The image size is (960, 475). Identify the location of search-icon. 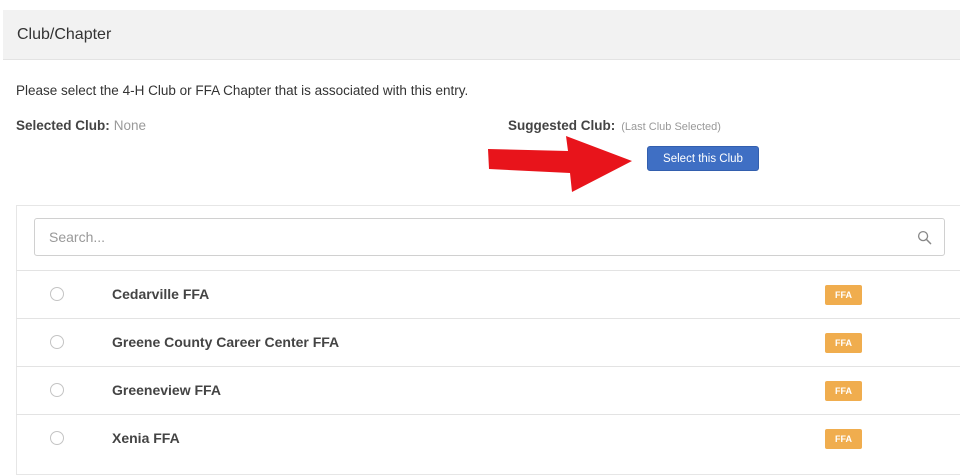
(924, 237).